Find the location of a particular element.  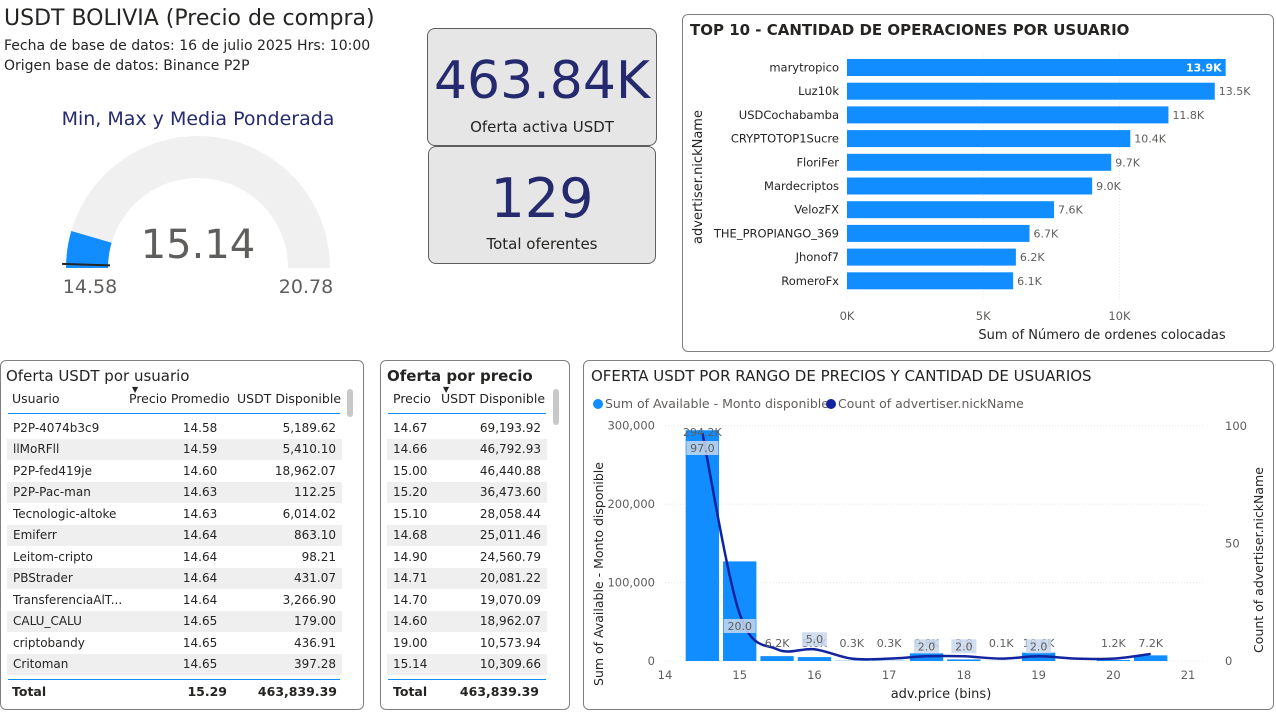

table-cell: 5,189.62 is located at coordinates (309, 427).